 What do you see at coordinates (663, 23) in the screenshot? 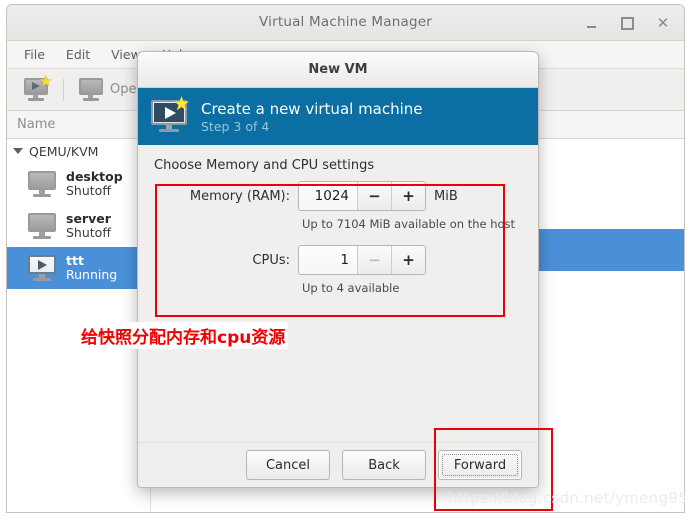
I see `close-icon: ✕` at bounding box center [663, 23].